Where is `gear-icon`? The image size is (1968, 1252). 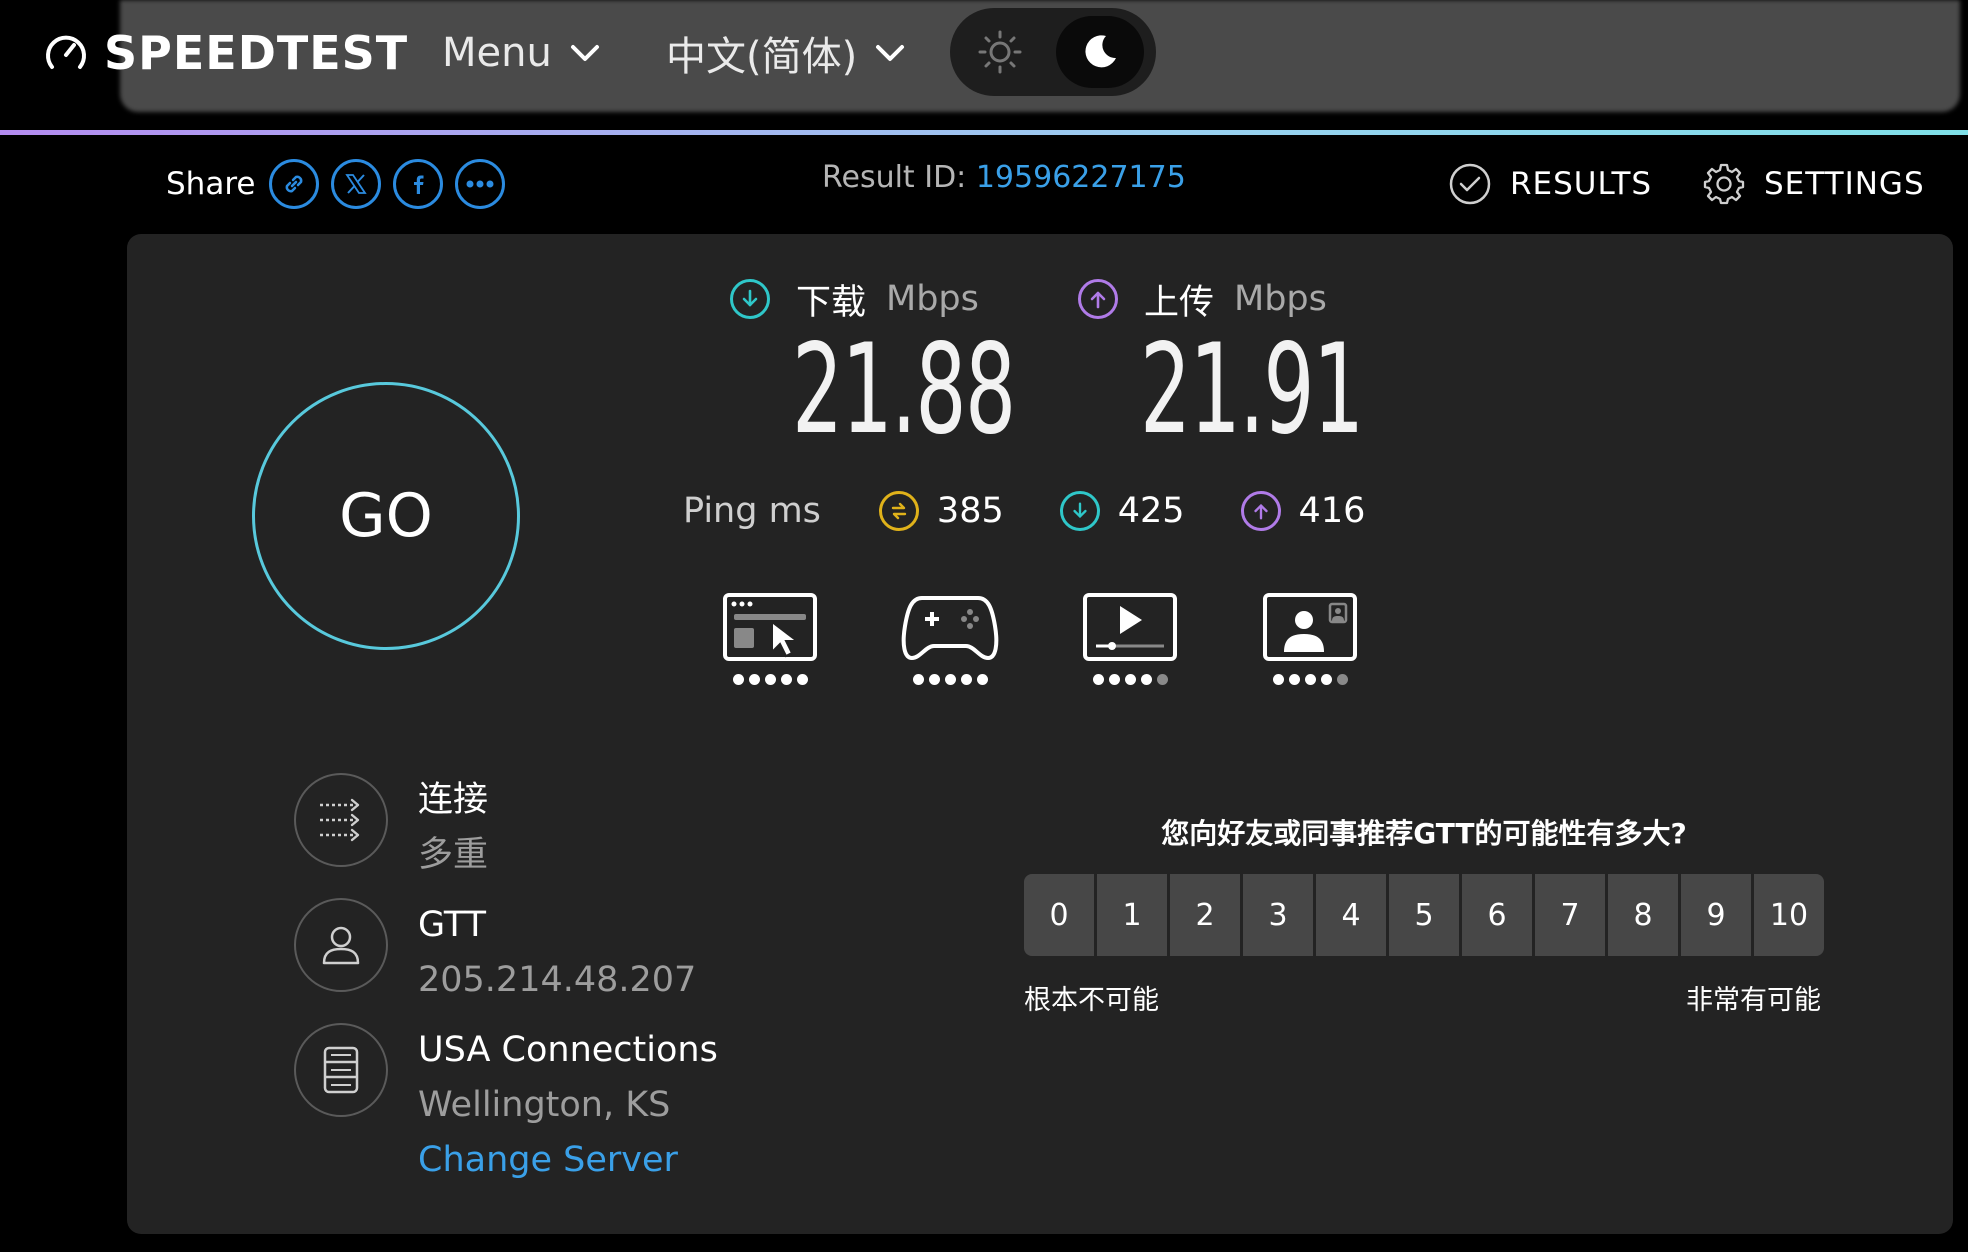
gear-icon is located at coordinates (1724, 184).